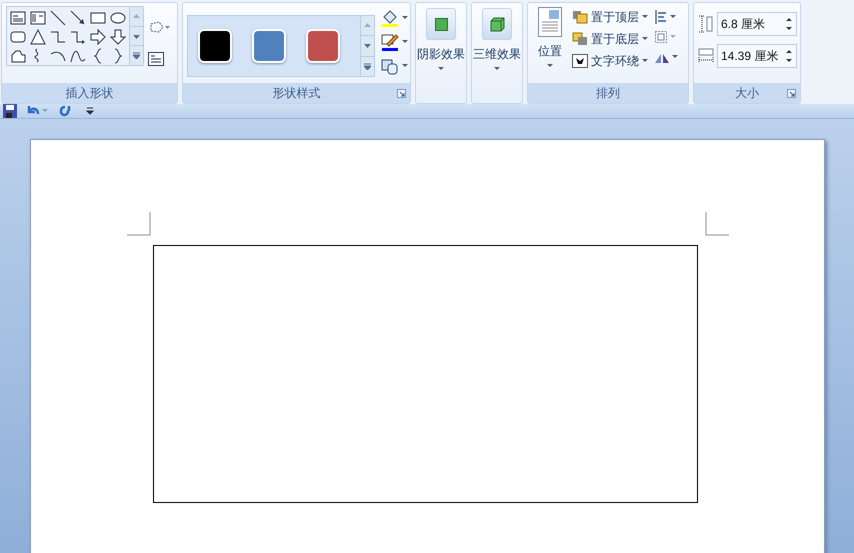 Image resolution: width=854 pixels, height=553 pixels. Describe the element at coordinates (296, 93) in the screenshot. I see `group-label: 形状样式` at that location.